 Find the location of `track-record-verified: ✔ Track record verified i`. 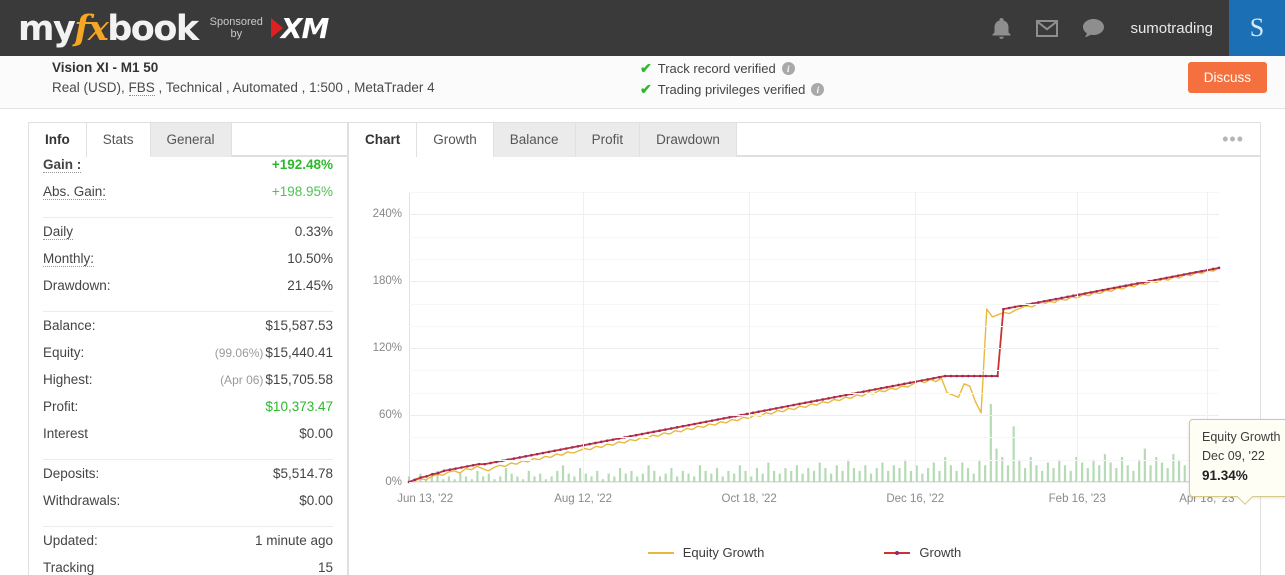

track-record-verified: ✔ Track record verified i is located at coordinates (717, 68).